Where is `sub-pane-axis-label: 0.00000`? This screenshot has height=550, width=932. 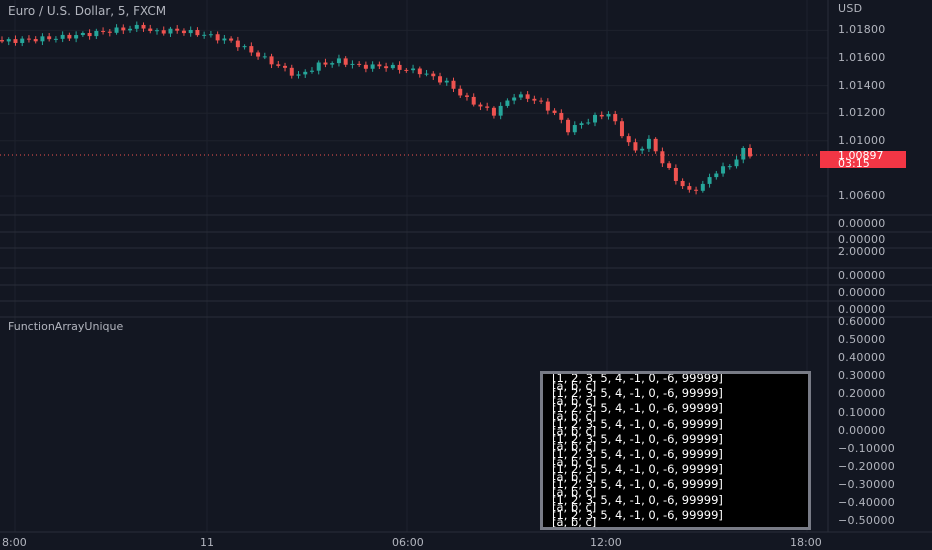 sub-pane-axis-label: 0.00000 is located at coordinates (862, 223).